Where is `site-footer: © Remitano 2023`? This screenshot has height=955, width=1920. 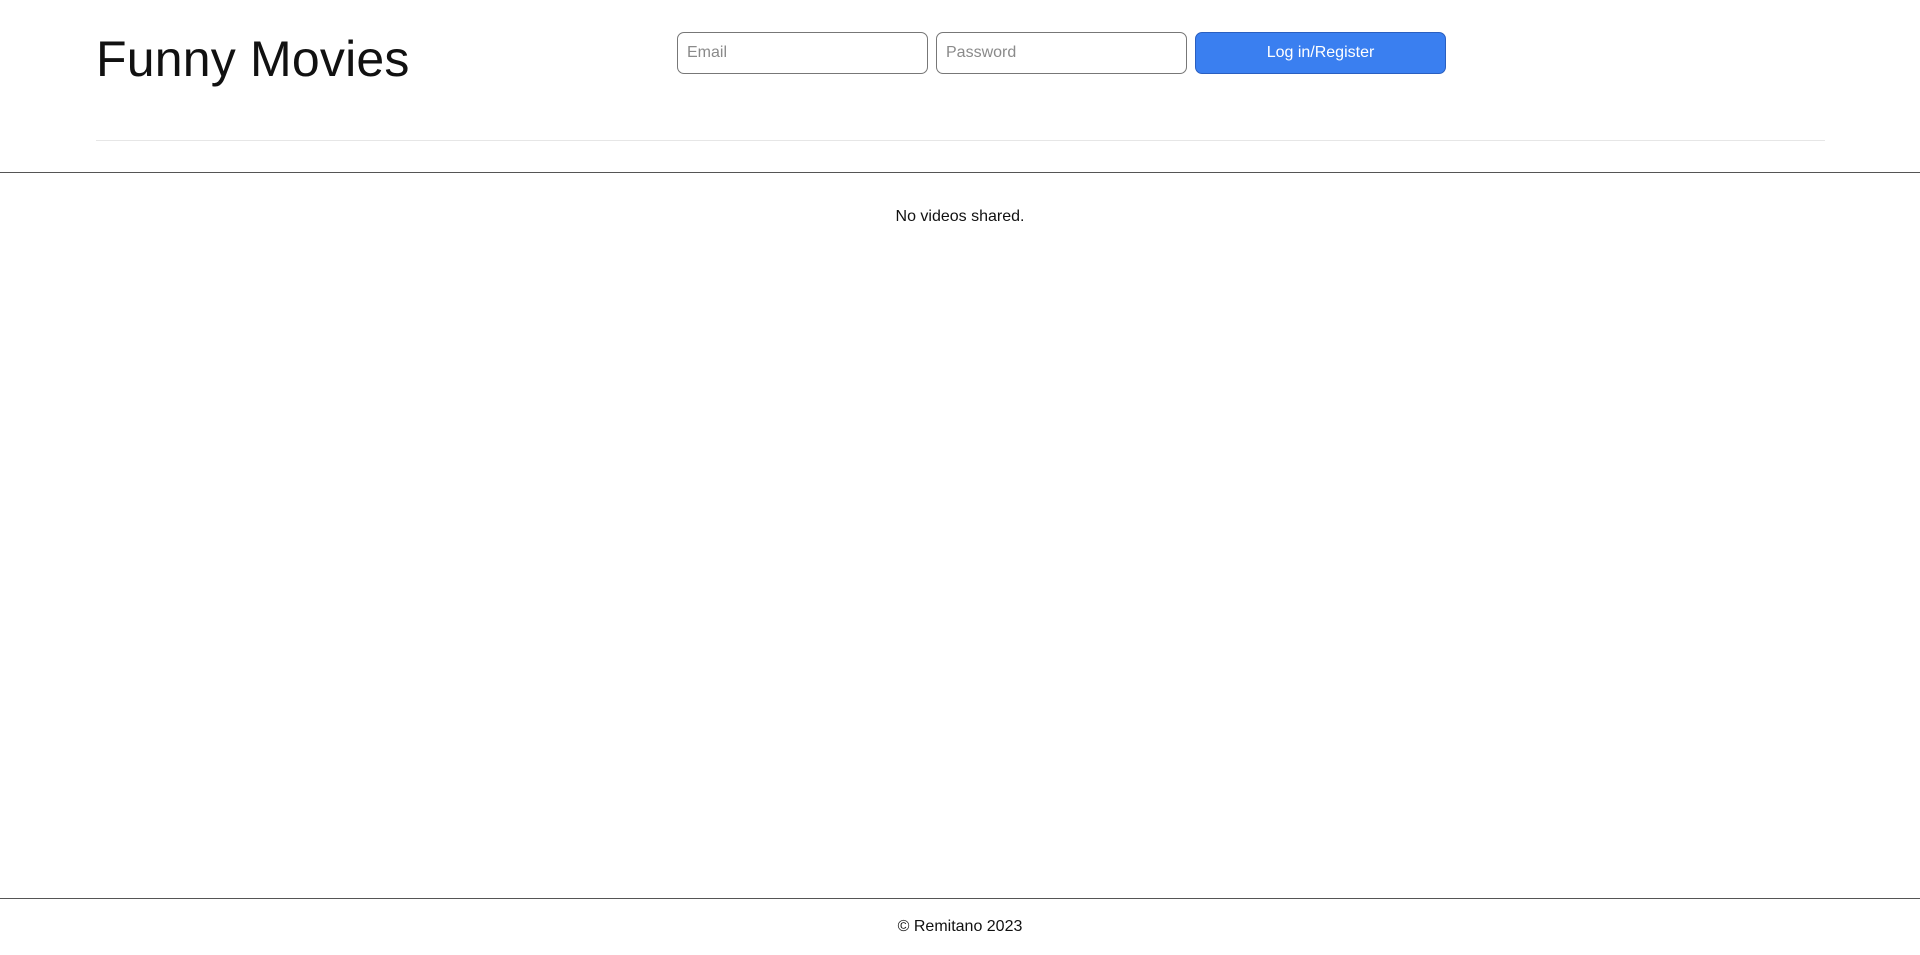 site-footer: © Remitano 2023 is located at coordinates (960, 926).